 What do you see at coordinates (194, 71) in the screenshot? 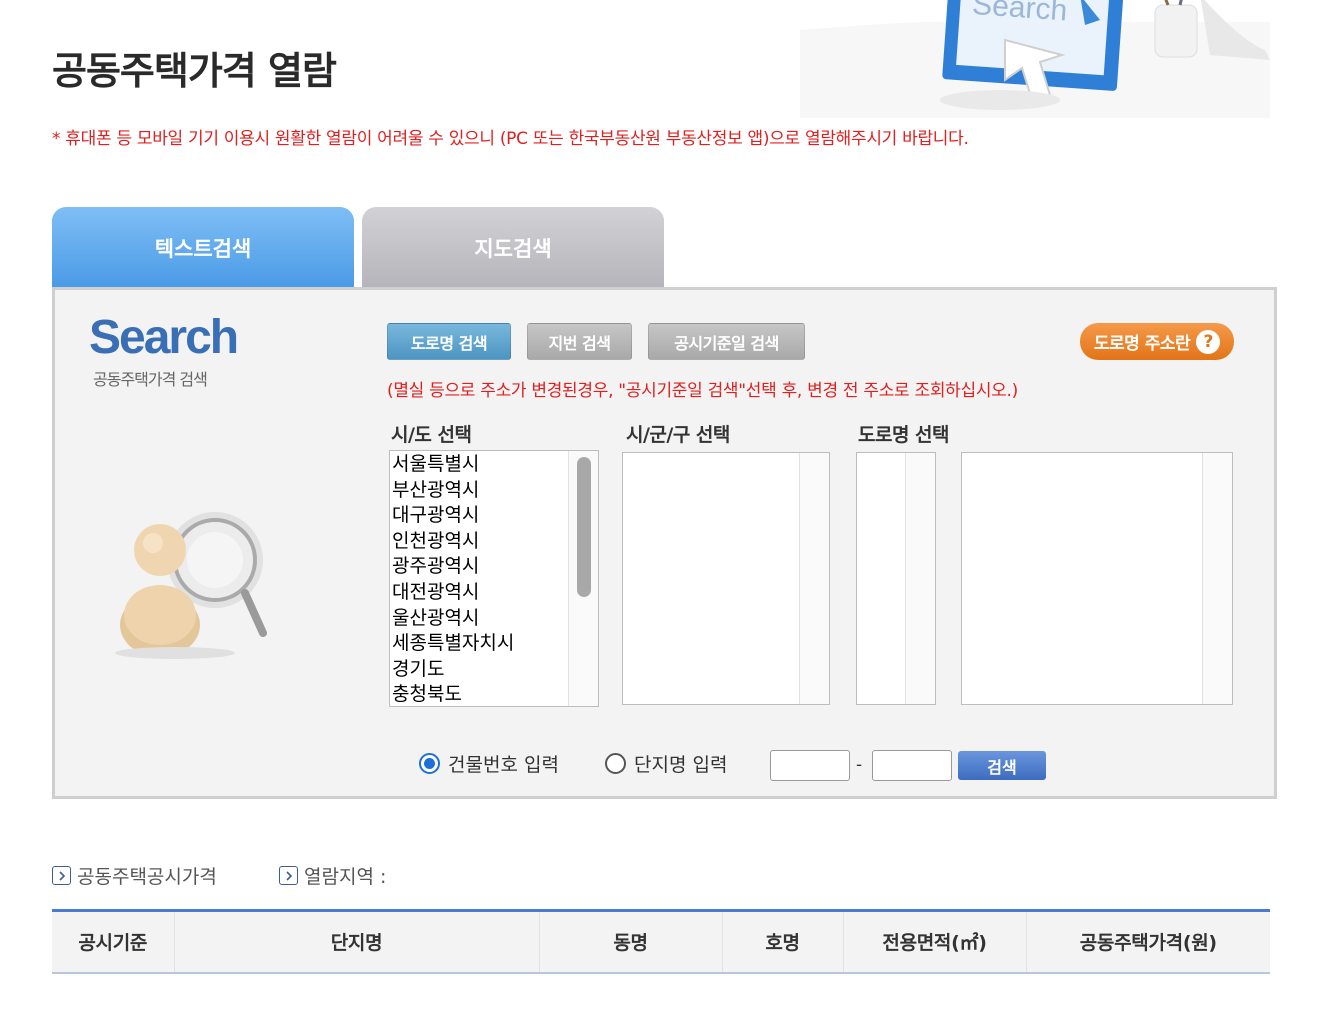
I see `page-title: 공동주택가격 열람` at bounding box center [194, 71].